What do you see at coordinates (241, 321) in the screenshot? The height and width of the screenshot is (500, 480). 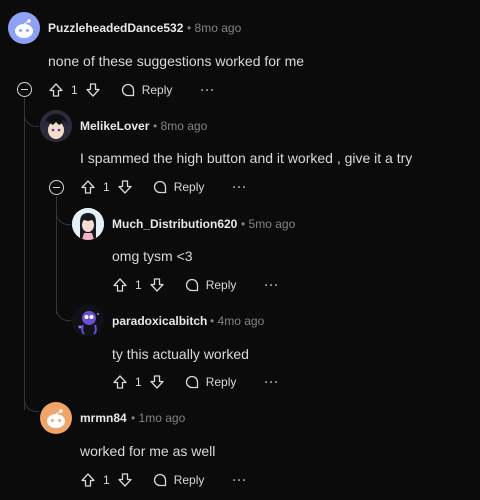 I see `comment-time: 4mo ago` at bounding box center [241, 321].